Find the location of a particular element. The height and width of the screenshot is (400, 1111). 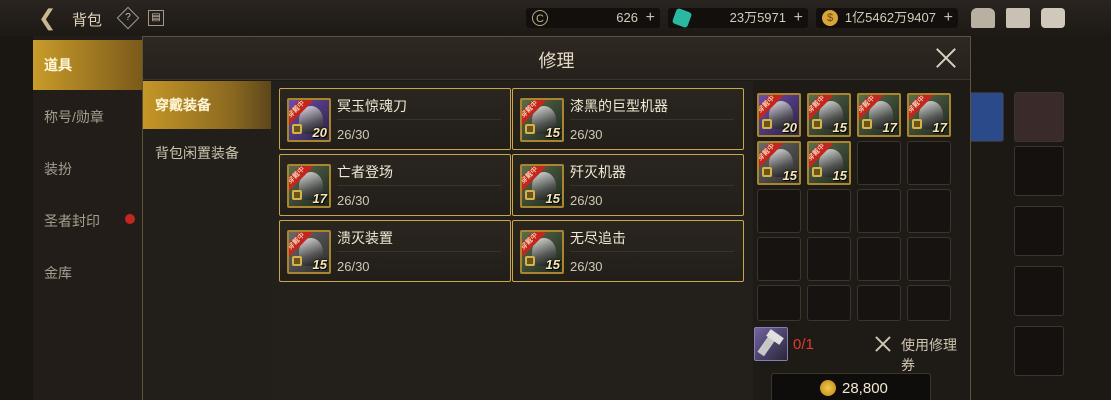

help-icon: ? is located at coordinates (128, 18).